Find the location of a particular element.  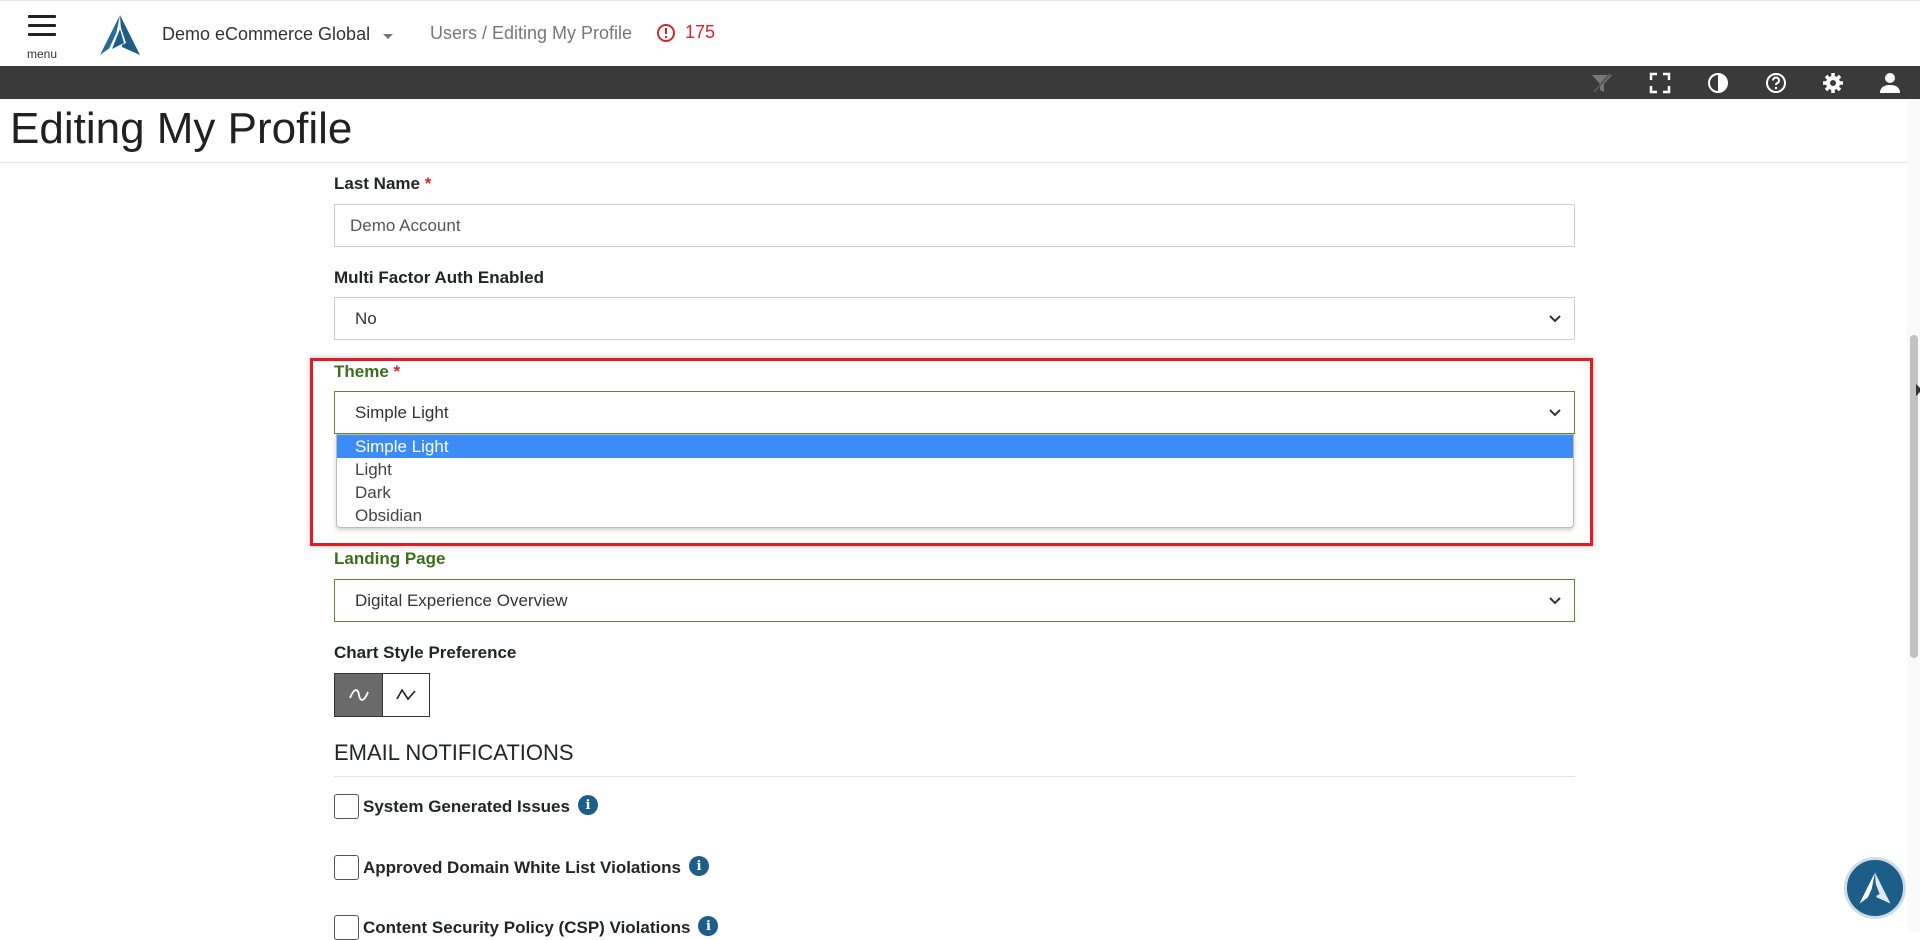

last-name-label: Last Name * is located at coordinates (383, 183).